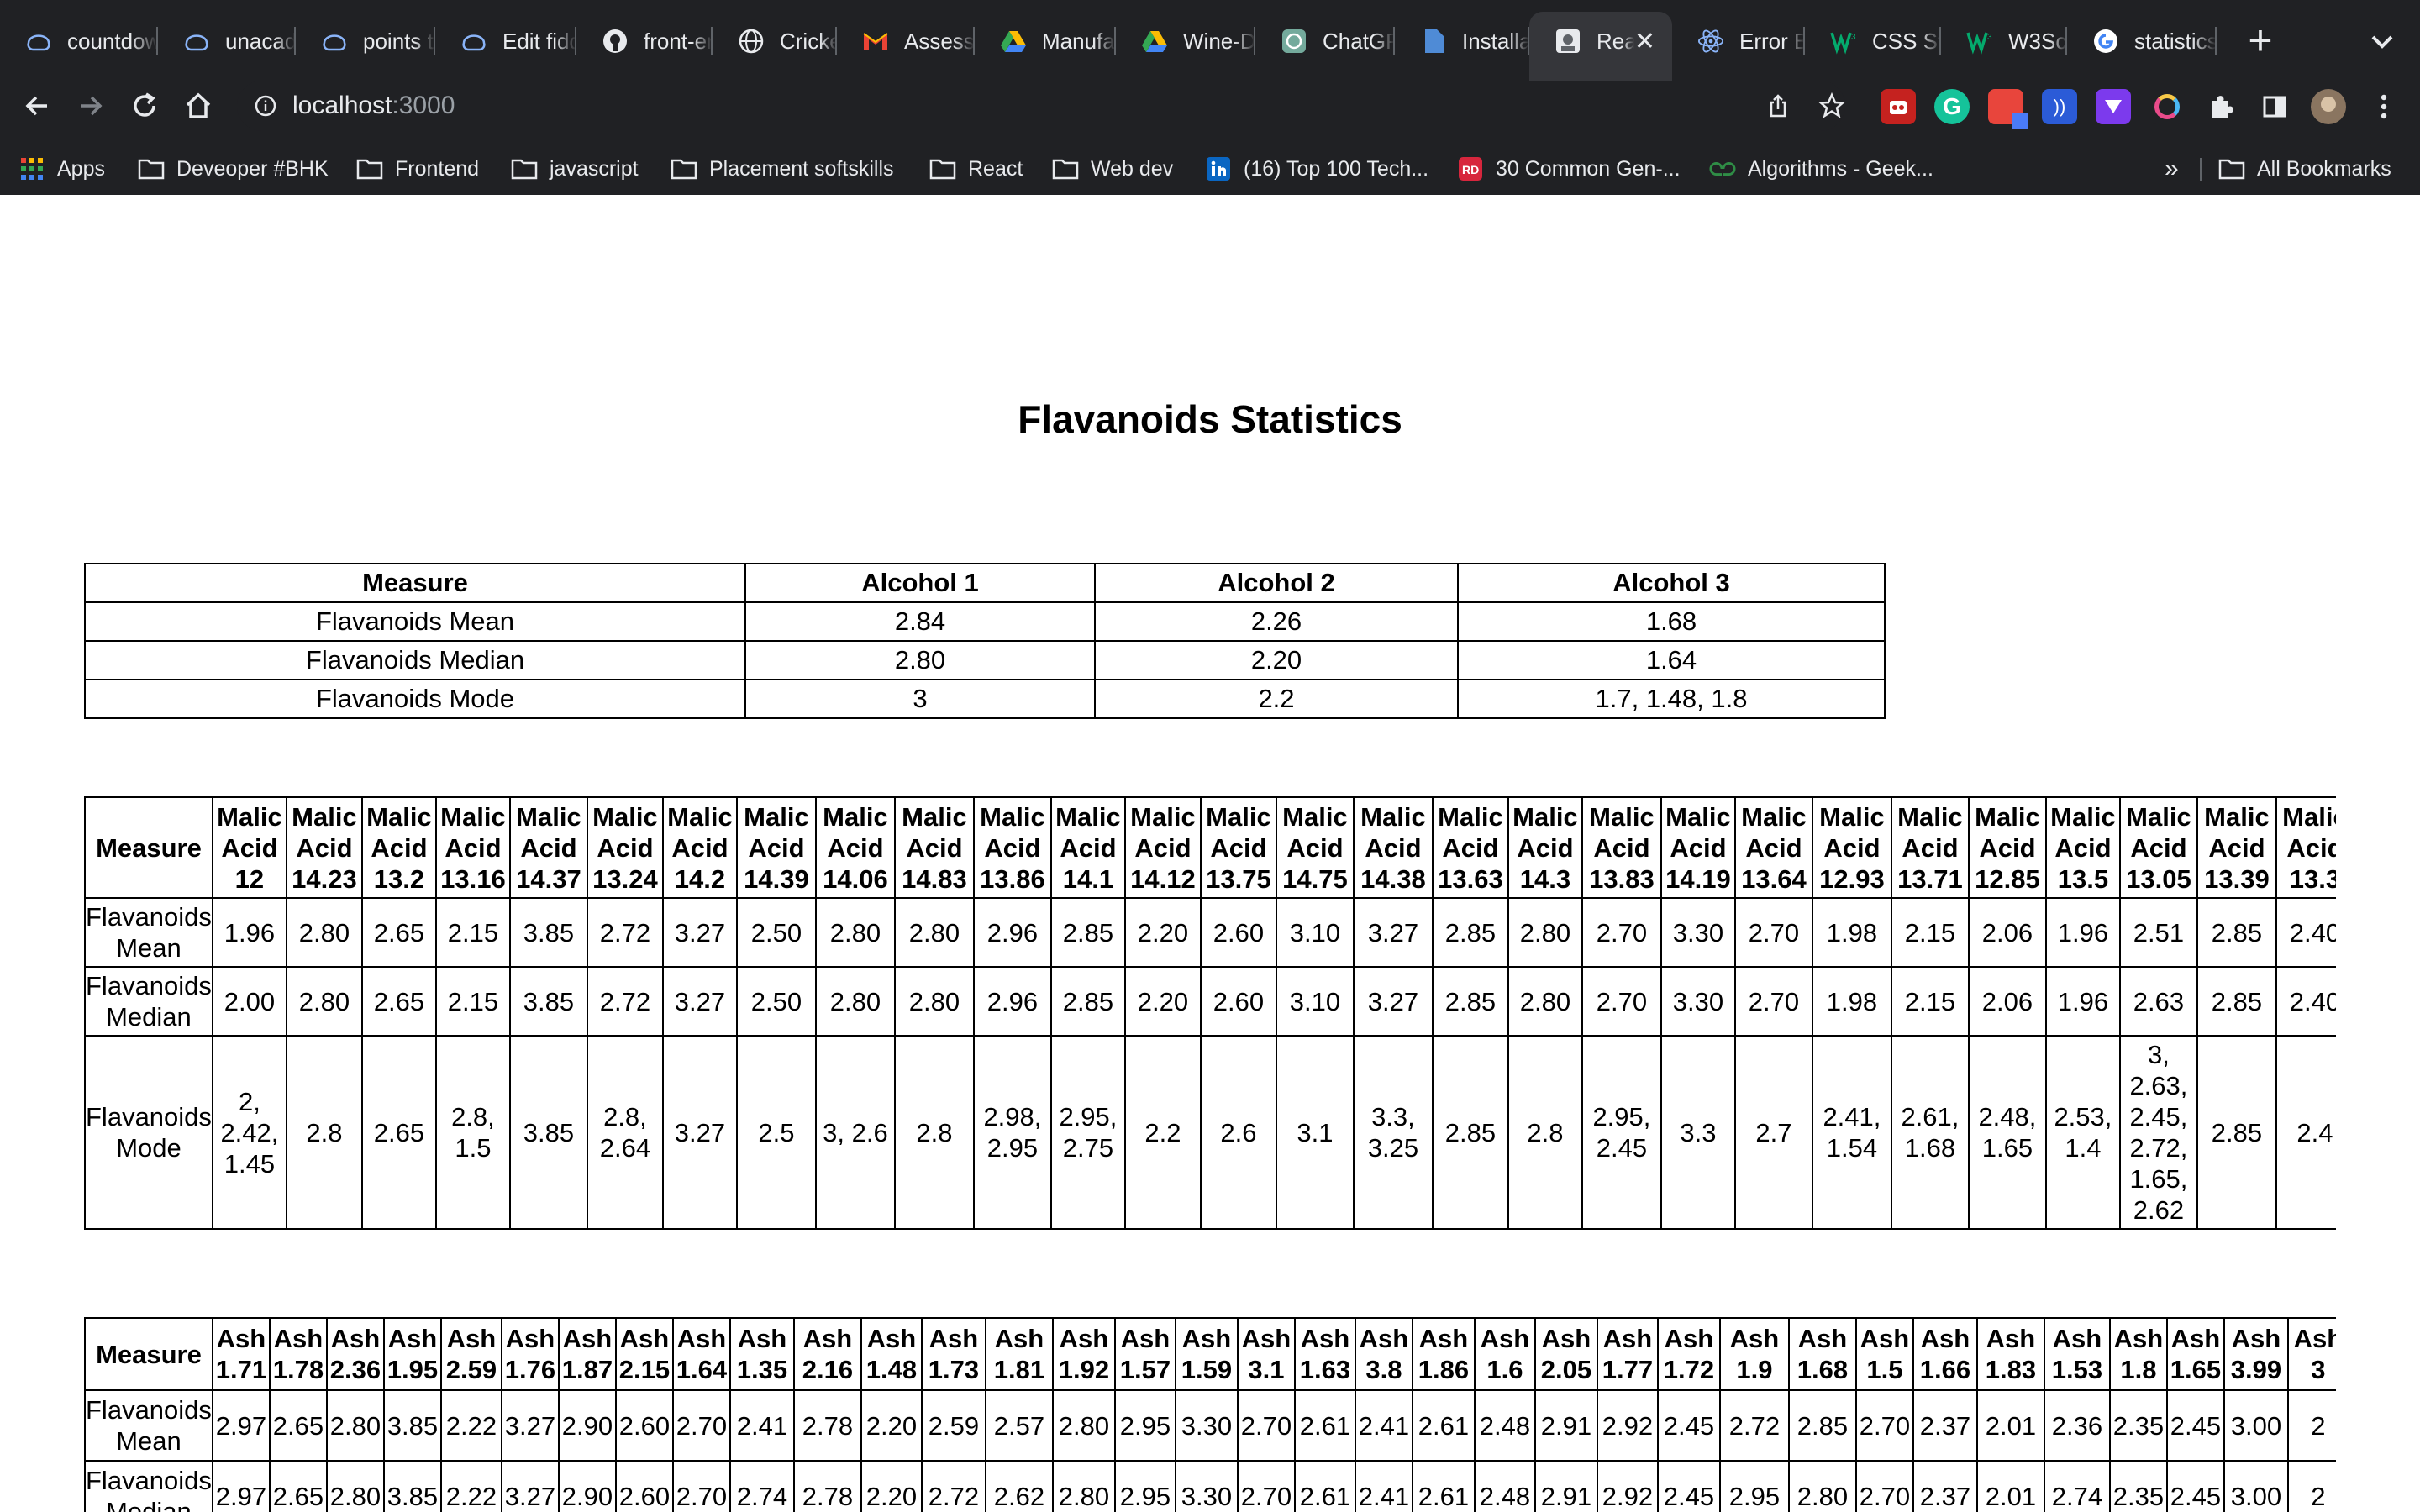 The width and height of the screenshot is (2420, 1512). Describe the element at coordinates (1852, 932) in the screenshot. I see `table-cell: 1.98` at that location.